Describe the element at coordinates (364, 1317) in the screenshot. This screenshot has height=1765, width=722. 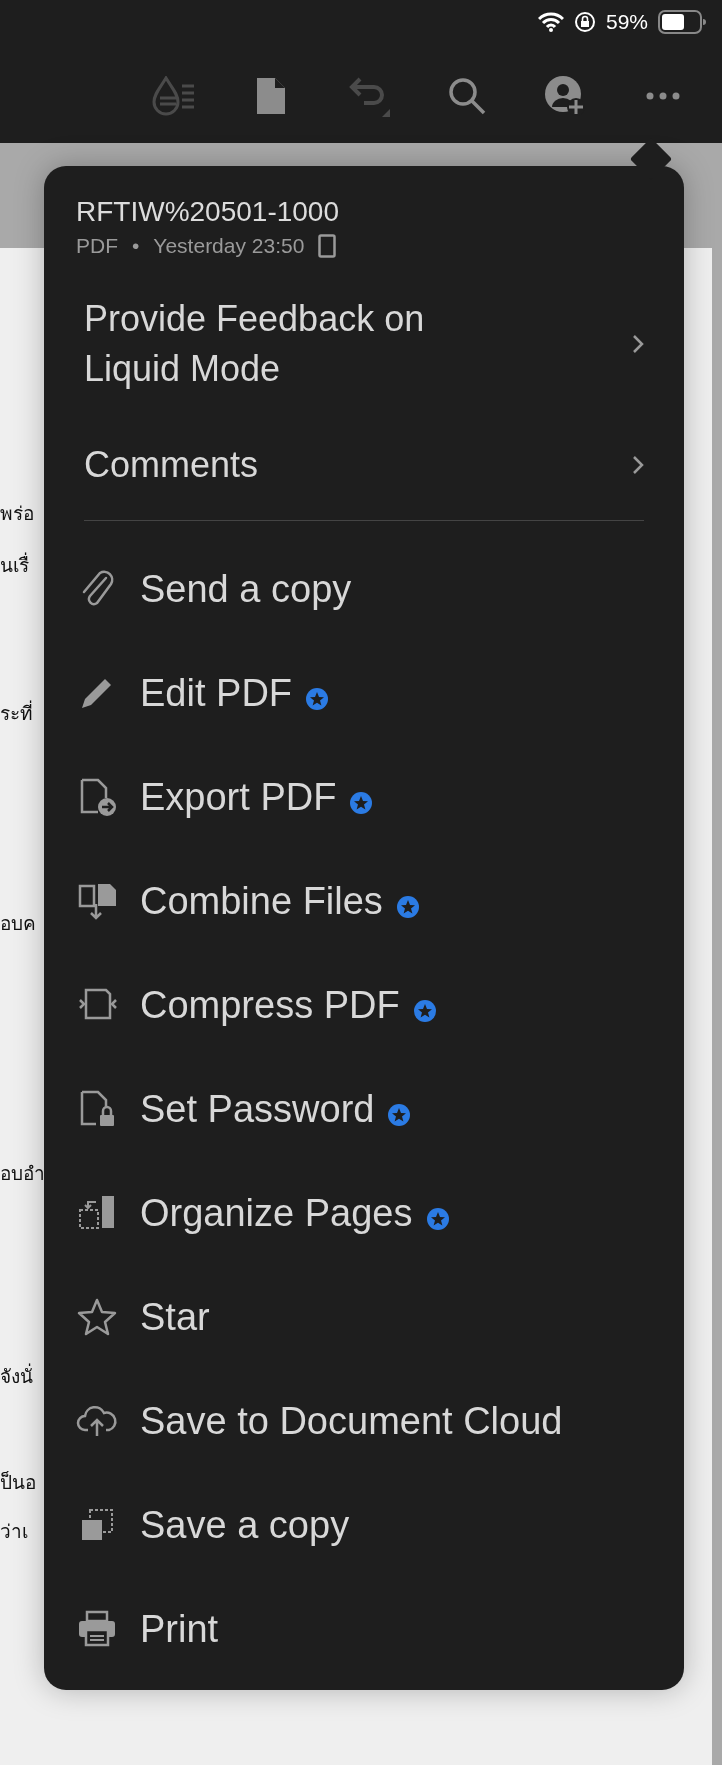
I see `menu-item: Star` at that location.